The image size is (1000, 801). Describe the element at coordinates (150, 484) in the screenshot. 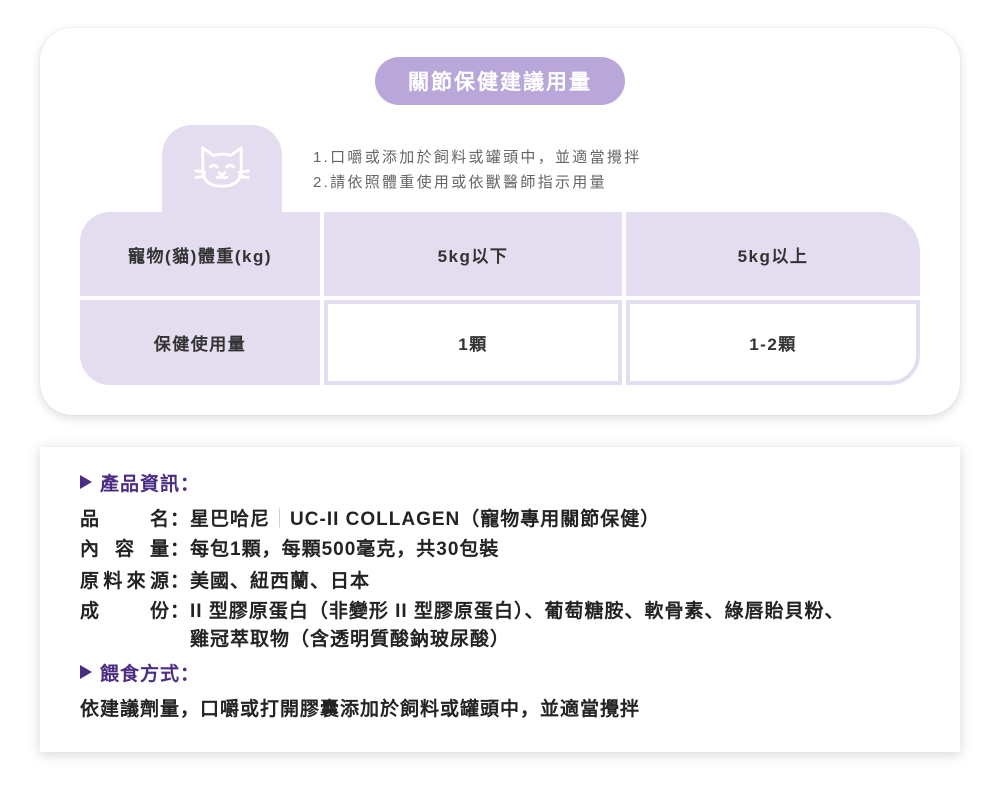

I see `product-info-heading-text: 產品資訊：` at that location.